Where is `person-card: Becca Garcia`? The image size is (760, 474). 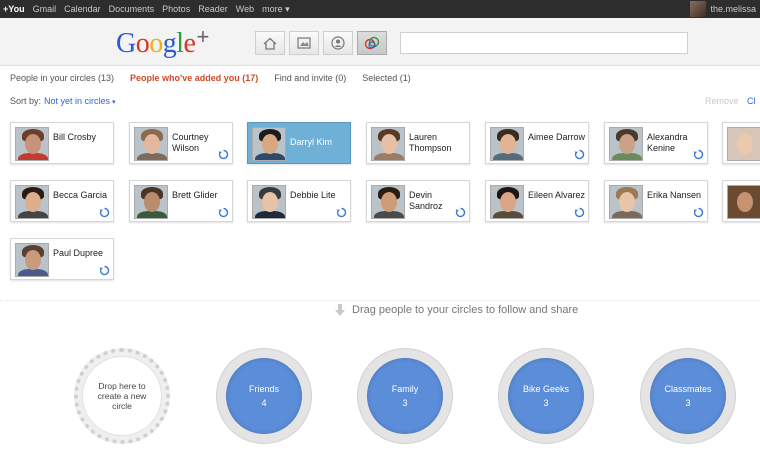
person-card: Becca Garcia is located at coordinates (62, 201).